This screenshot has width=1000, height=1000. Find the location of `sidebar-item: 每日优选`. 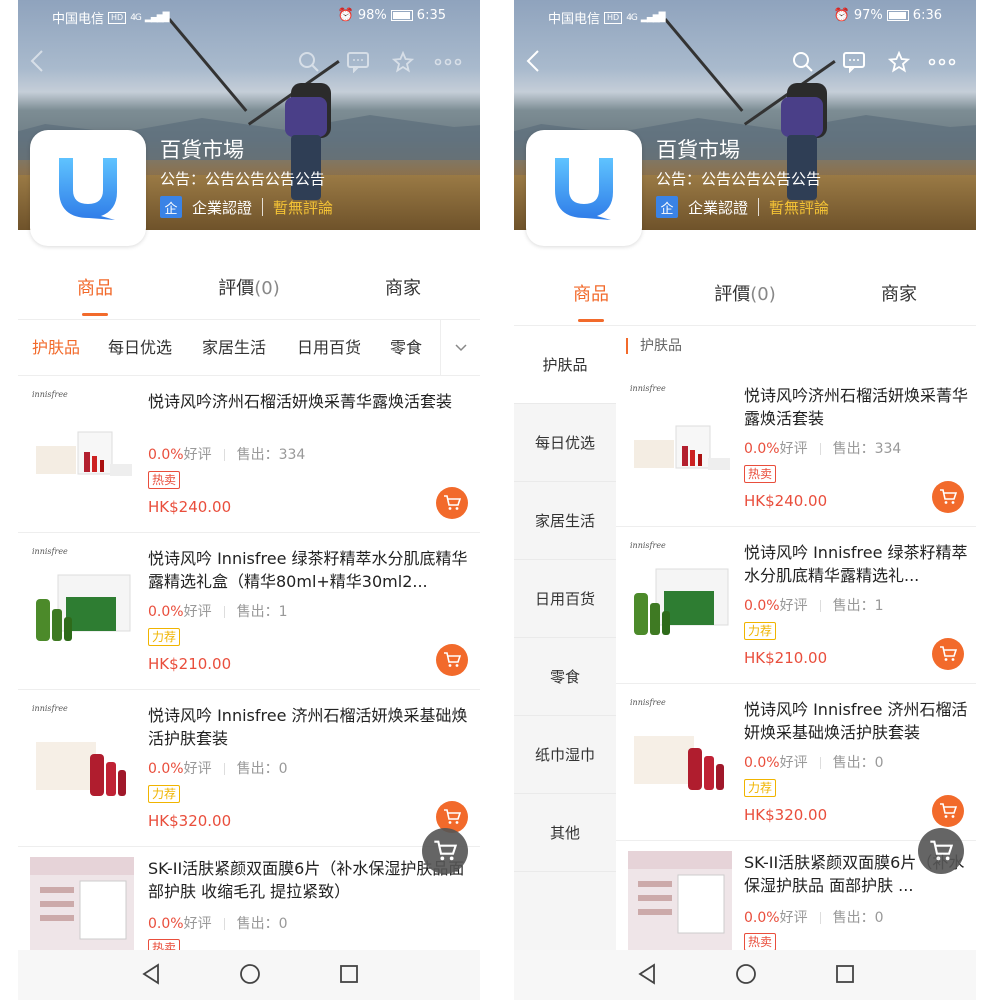

sidebar-item: 每日优选 is located at coordinates (565, 443).